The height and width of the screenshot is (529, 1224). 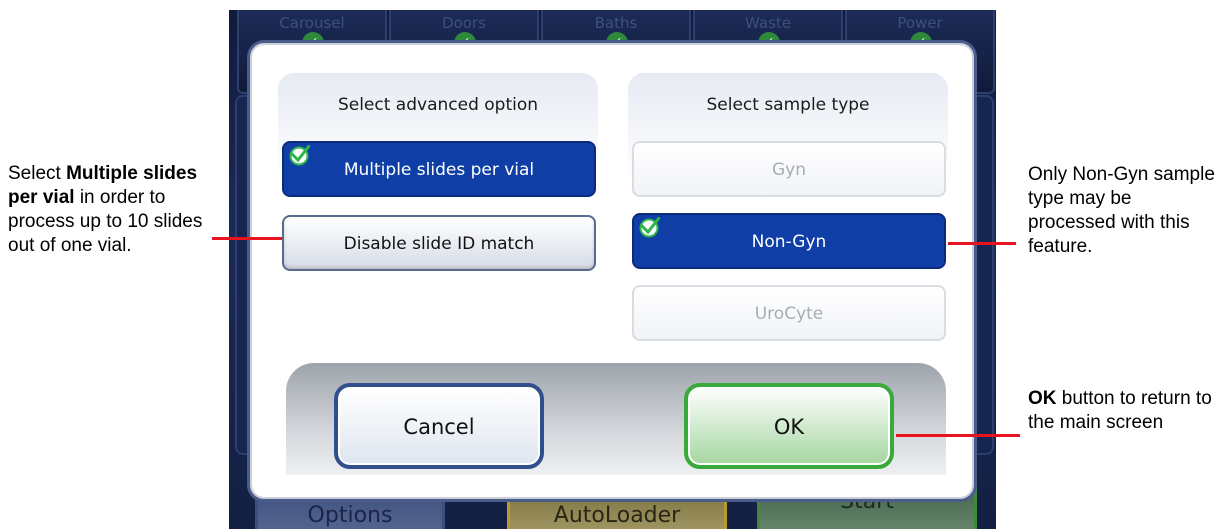 What do you see at coordinates (439, 426) in the screenshot?
I see `cancel-button: Cancel` at bounding box center [439, 426].